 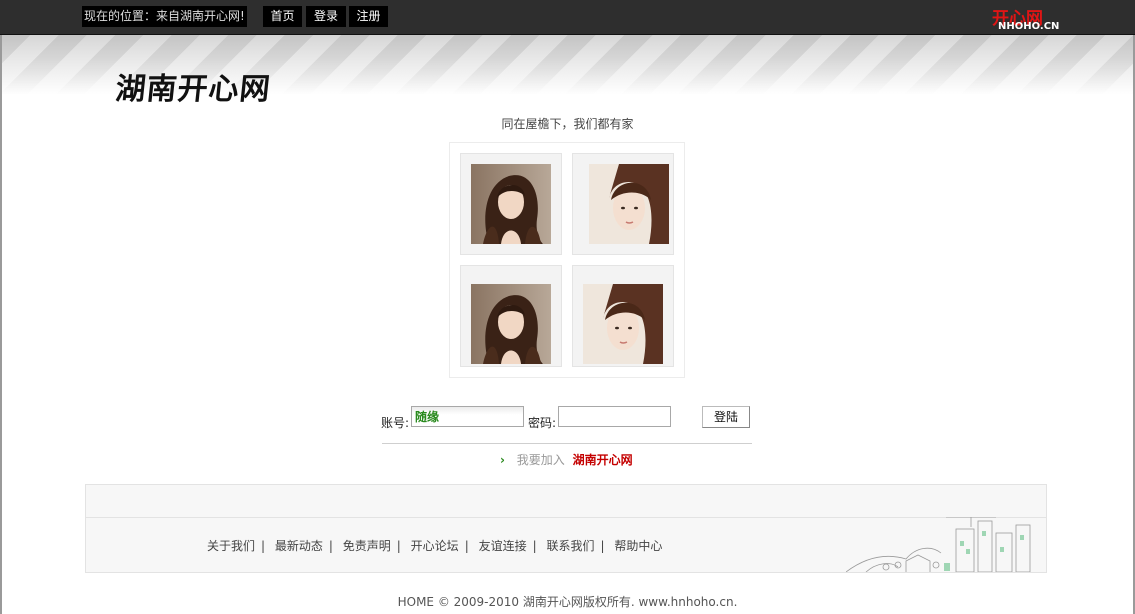 What do you see at coordinates (164, 16) in the screenshot?
I see `location-breadcrumb: 现在的位置：来自湖南开心网!` at bounding box center [164, 16].